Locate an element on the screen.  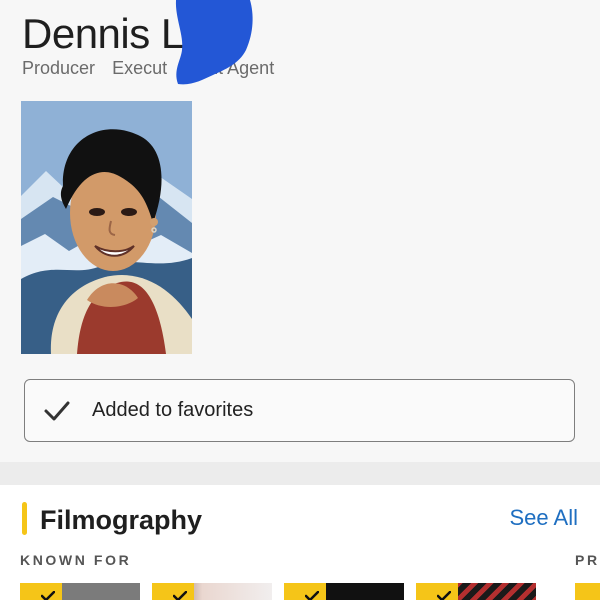
known-for-label: KNOWN FOR is located at coordinates (76, 560).